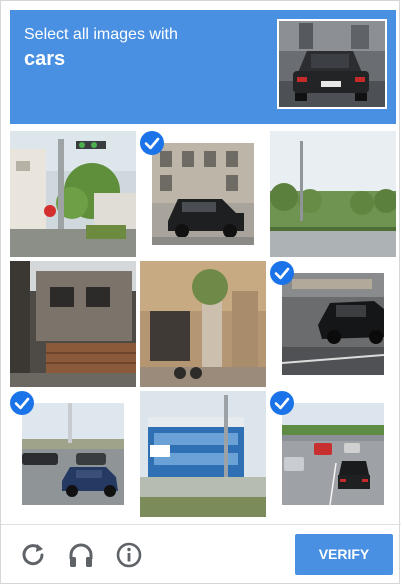  I want to click on footer-divider, so click(201, 524).